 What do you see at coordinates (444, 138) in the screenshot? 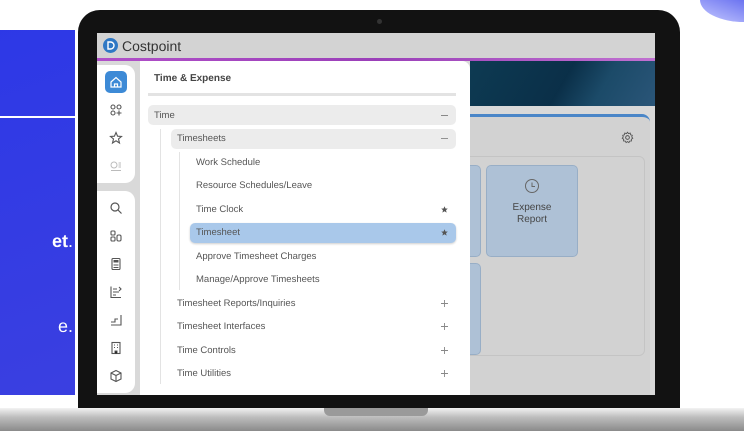
I see `collapse-icon` at bounding box center [444, 138].